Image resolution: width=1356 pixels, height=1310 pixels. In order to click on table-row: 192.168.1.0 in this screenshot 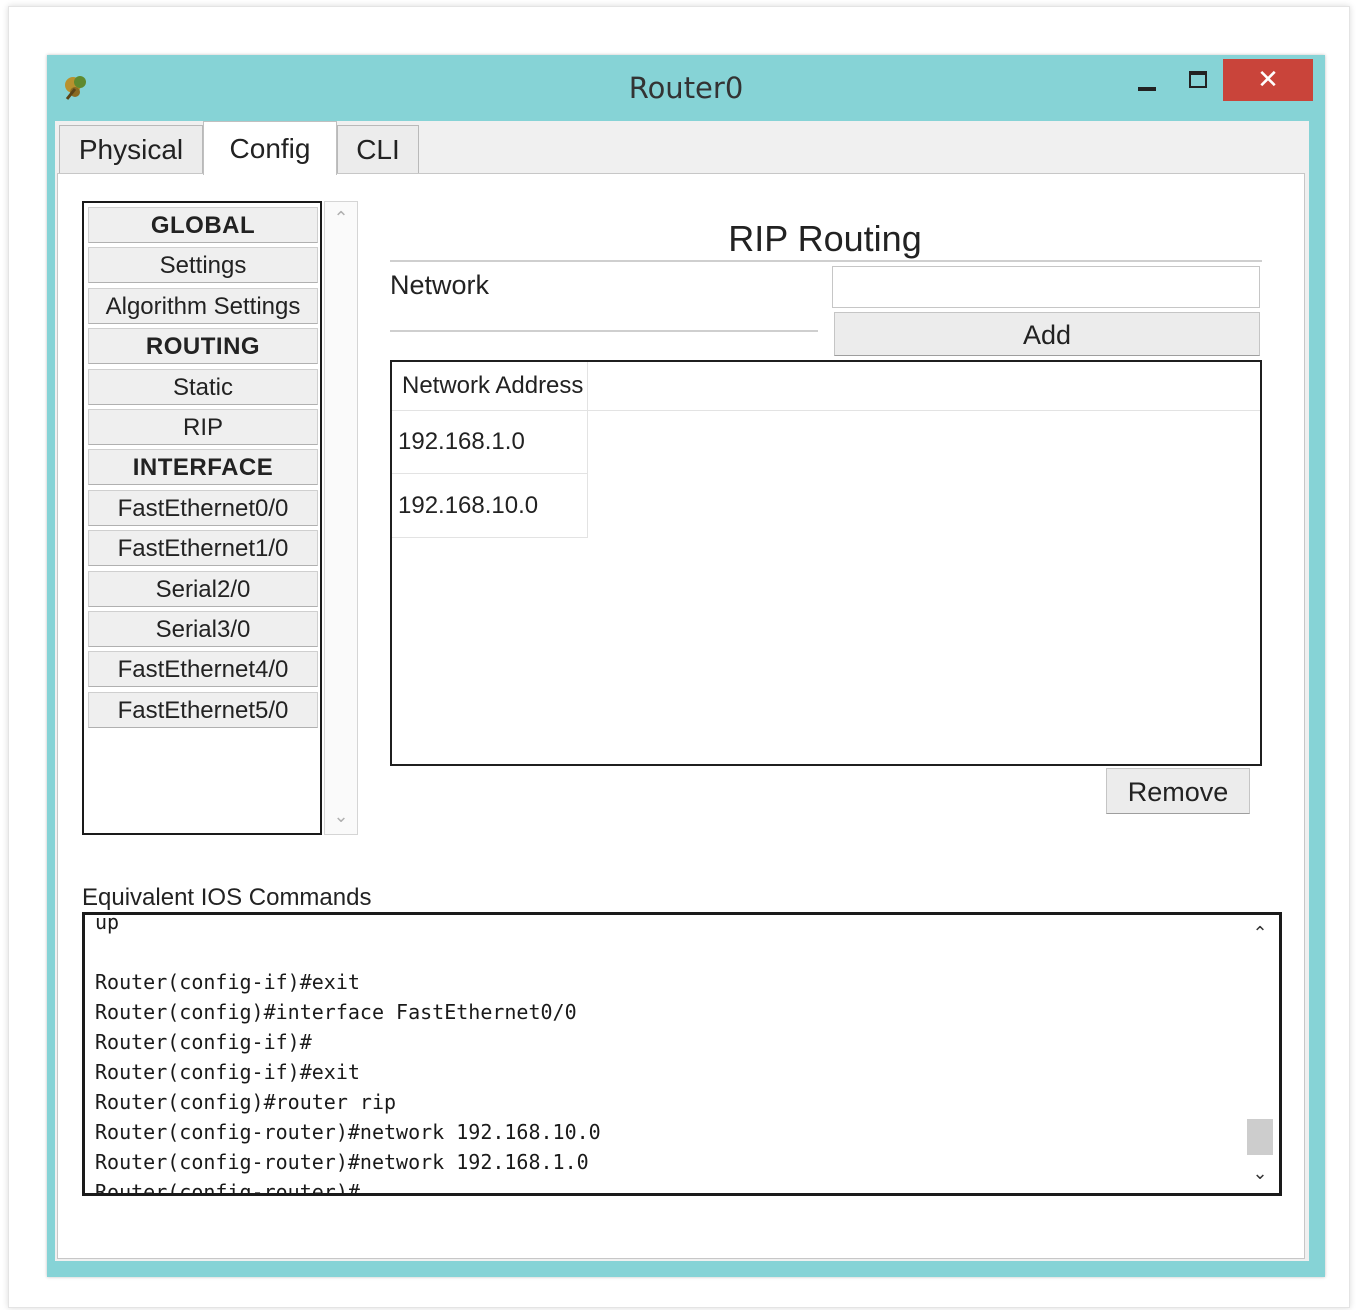, I will do `click(490, 442)`.